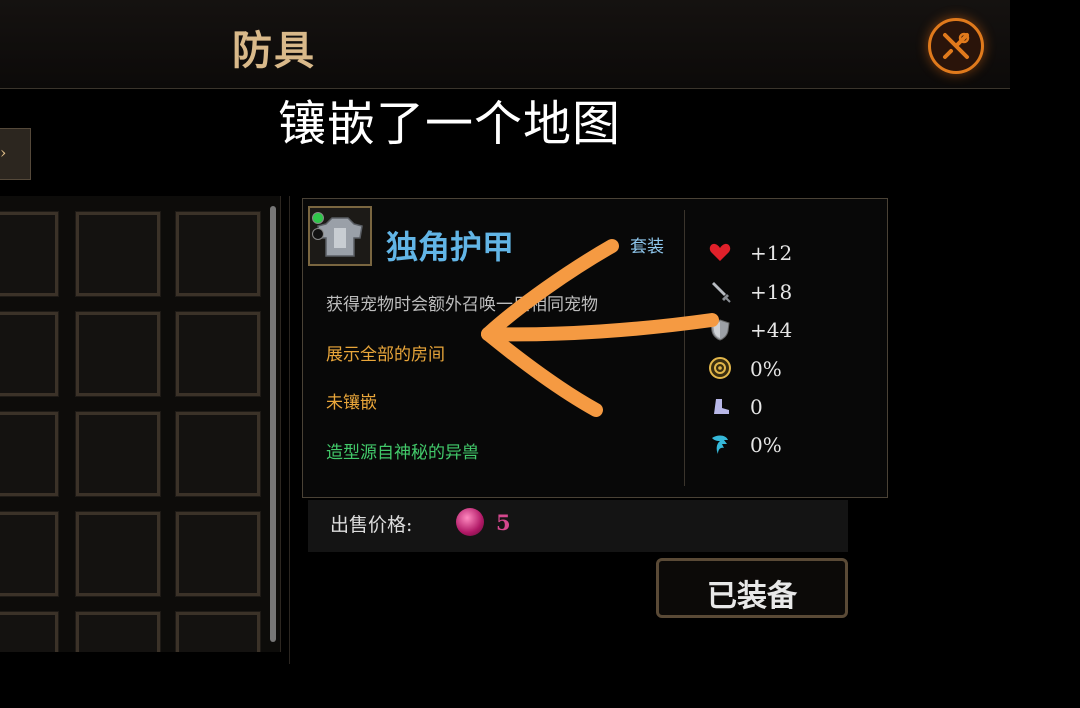 The height and width of the screenshot is (708, 1080). Describe the element at coordinates (600, 328) in the screenshot. I see `annotation-arrow` at that location.